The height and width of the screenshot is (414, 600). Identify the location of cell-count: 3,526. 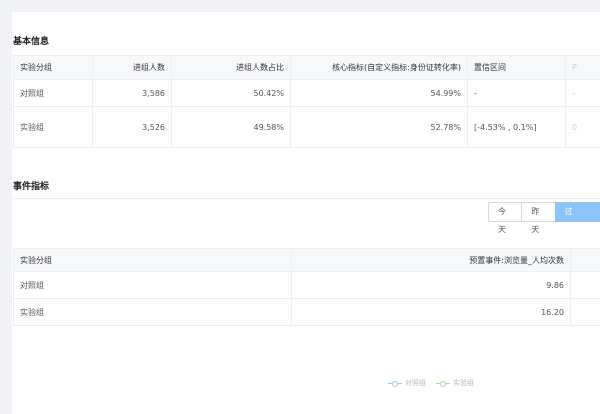
(132, 127).